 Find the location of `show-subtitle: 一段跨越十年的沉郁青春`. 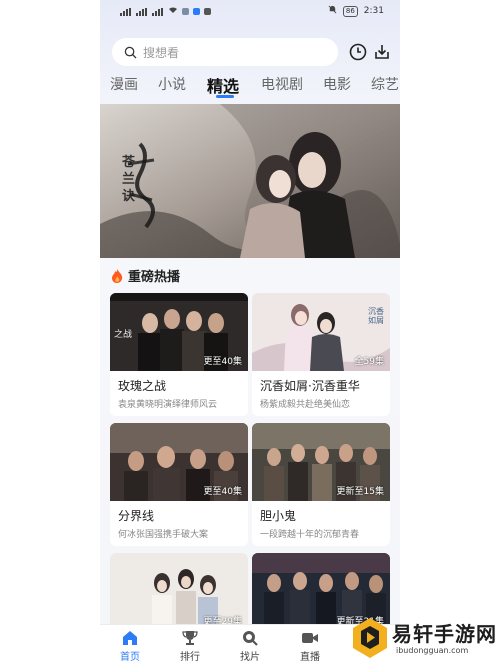

show-subtitle: 一段跨越十年的沉郁青春 is located at coordinates (310, 535).